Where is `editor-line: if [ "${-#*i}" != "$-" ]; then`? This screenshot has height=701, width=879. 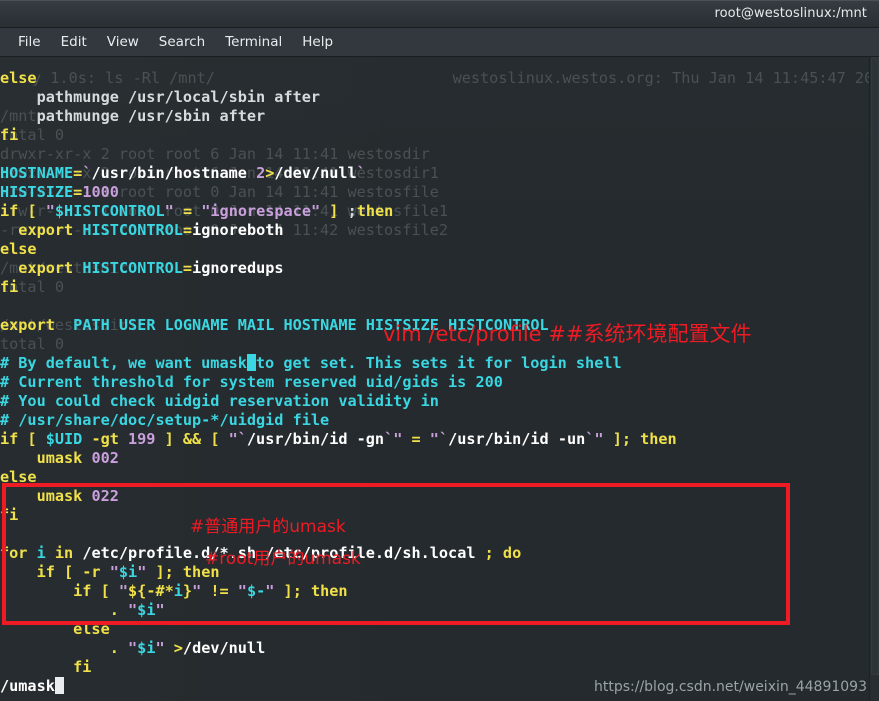 editor-line: if [ "${-#*i}" != "$-" ]; then is located at coordinates (174, 591).